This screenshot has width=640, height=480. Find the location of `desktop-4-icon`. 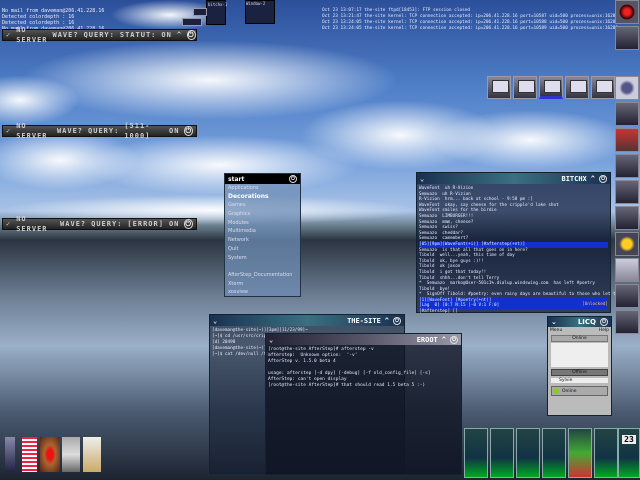

desktop-4-icon is located at coordinates (577, 87).